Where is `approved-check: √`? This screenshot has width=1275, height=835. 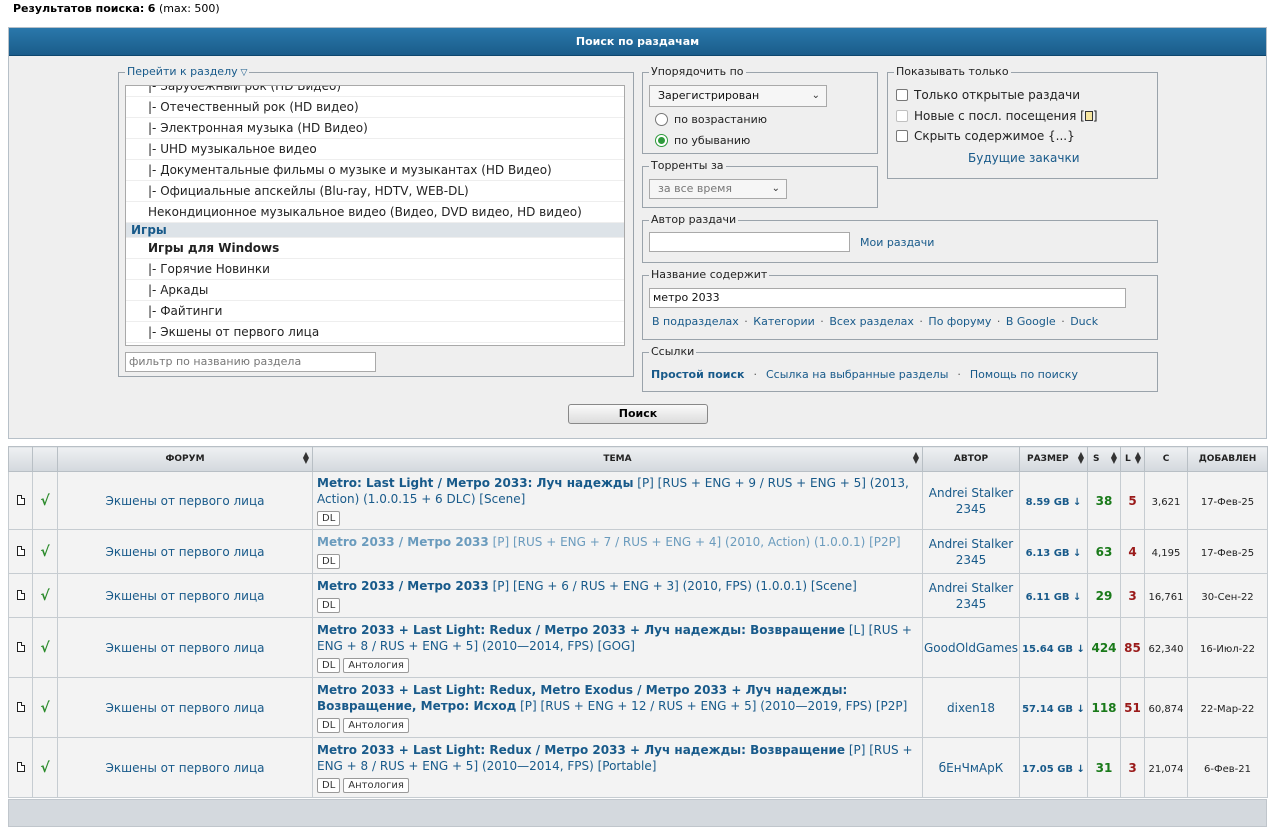 approved-check: √ is located at coordinates (45, 551).